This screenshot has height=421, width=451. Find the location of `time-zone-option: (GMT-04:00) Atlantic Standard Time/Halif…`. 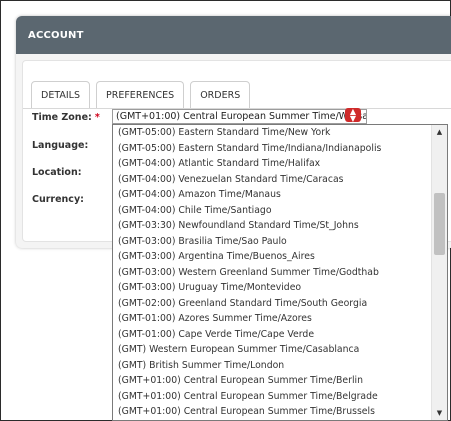

time-zone-option: (GMT-04:00) Atlantic Standard Time/Halif… is located at coordinates (271, 164).